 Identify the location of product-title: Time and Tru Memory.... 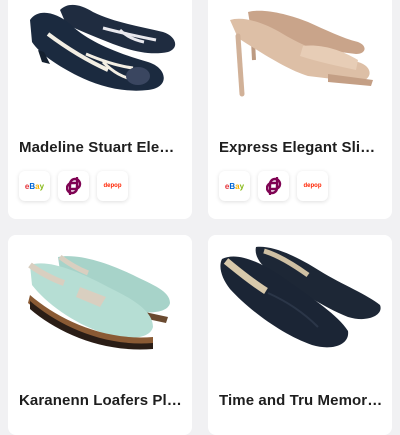
(301, 400).